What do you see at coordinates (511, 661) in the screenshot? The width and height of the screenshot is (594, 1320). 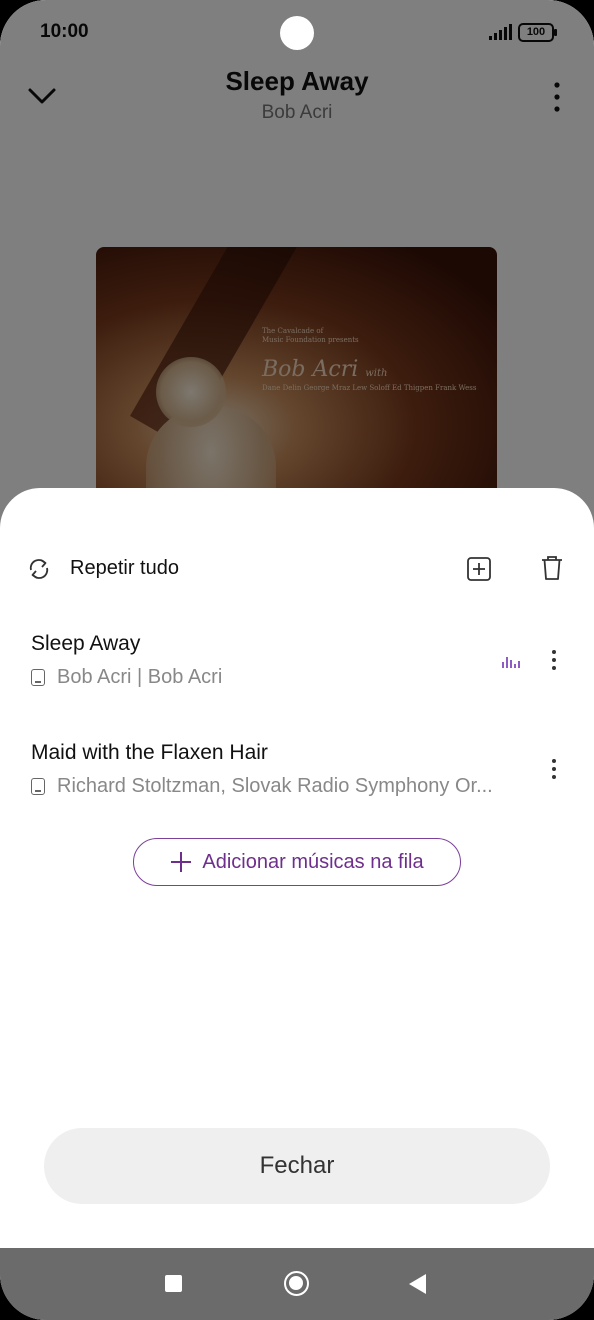 I see `now-playing-equalizer-icon` at bounding box center [511, 661].